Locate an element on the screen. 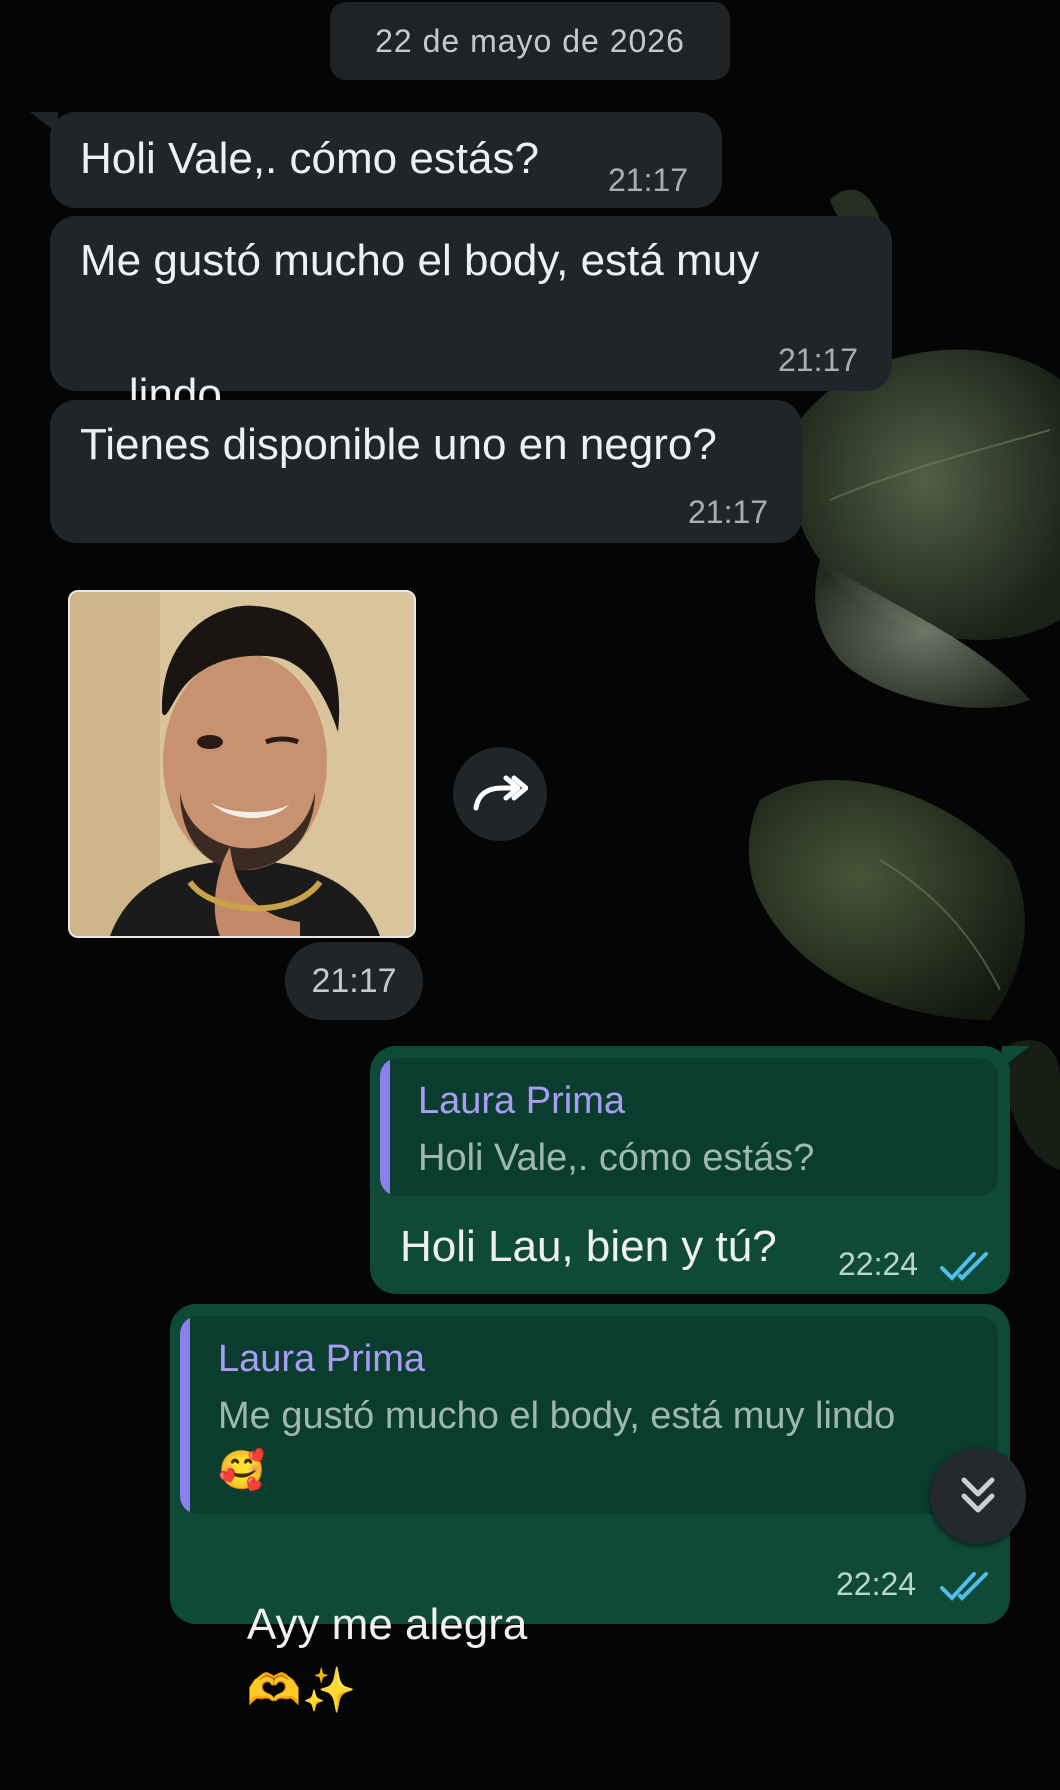  message-text: Me gustó mucho el body, está muy is located at coordinates (420, 260).